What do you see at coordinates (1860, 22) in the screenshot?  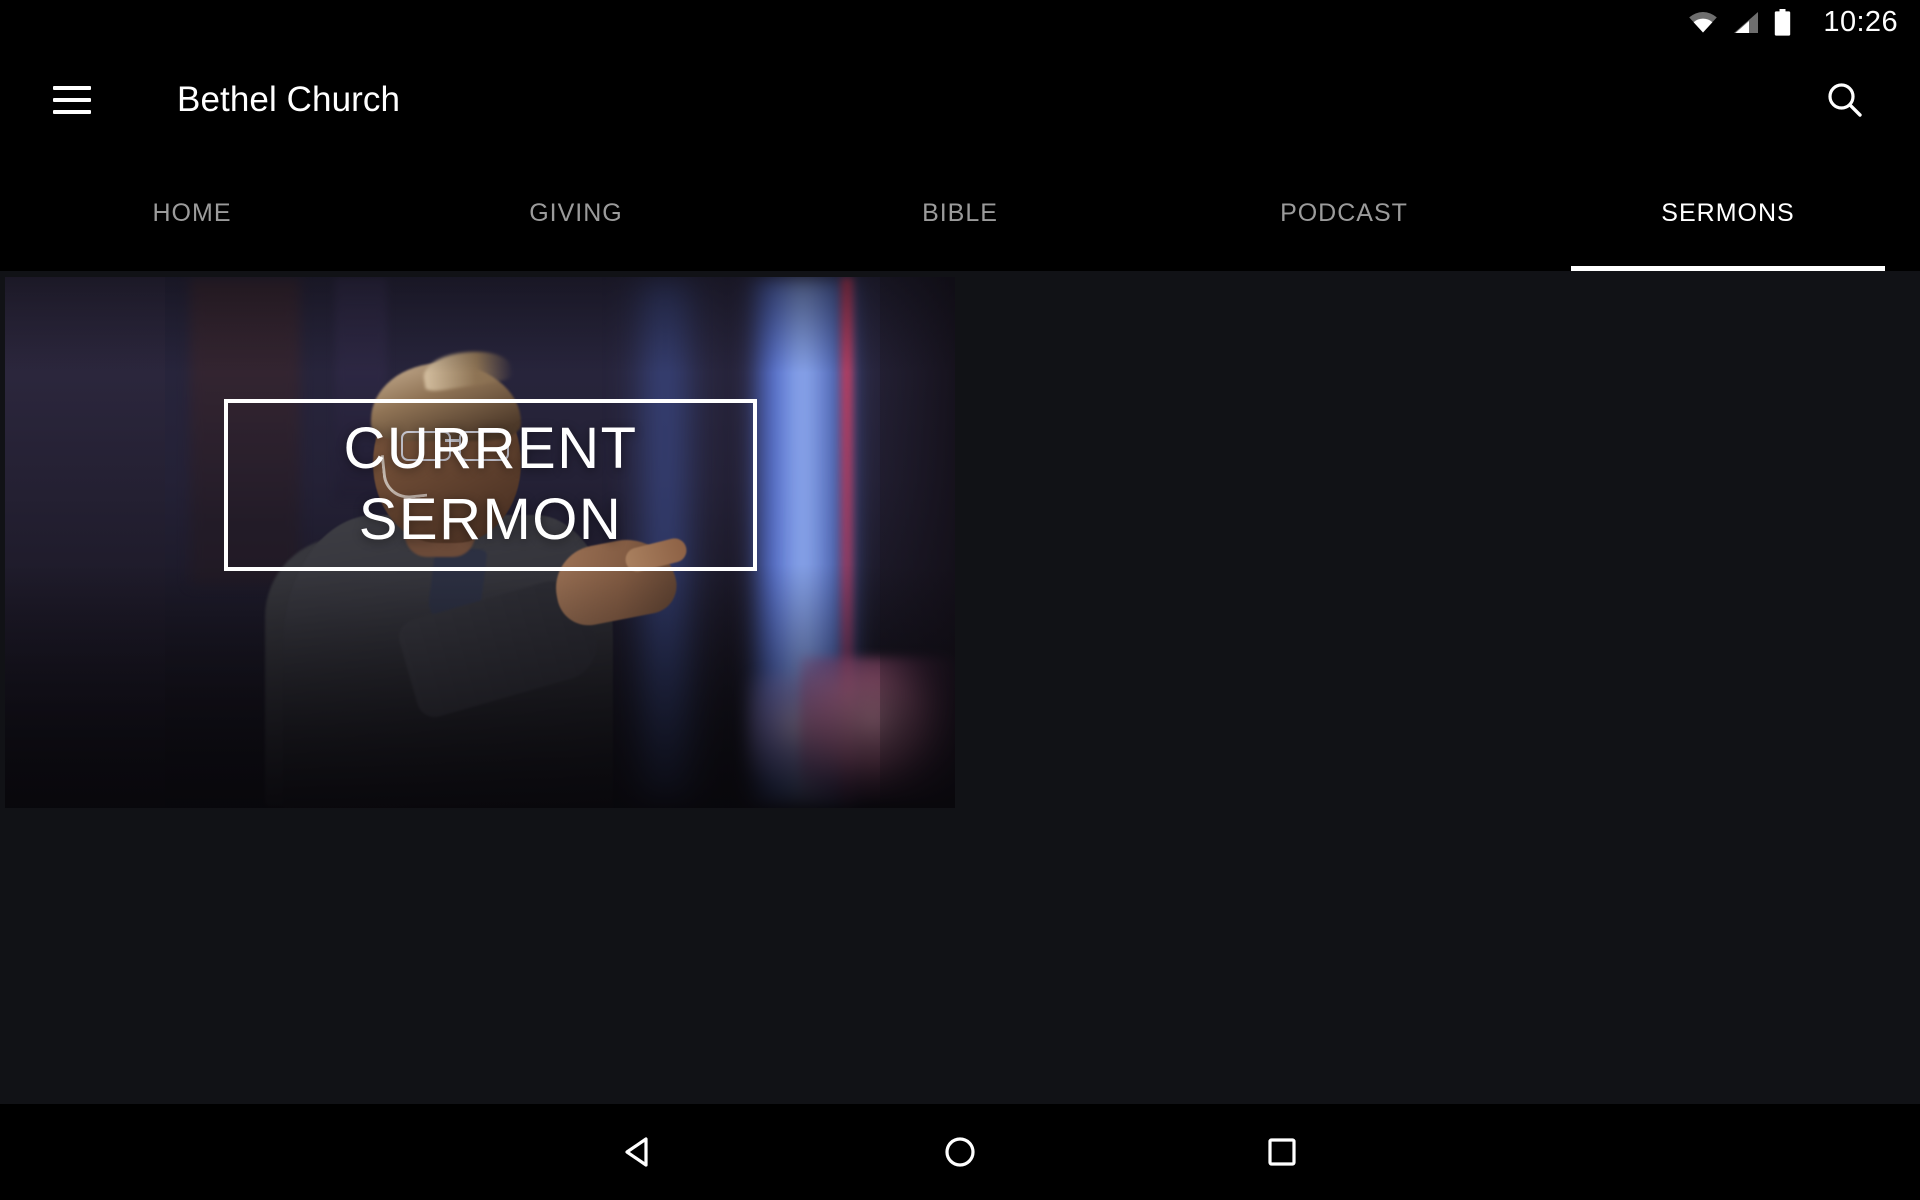 I see `status-bar-clock: 10:26` at bounding box center [1860, 22].